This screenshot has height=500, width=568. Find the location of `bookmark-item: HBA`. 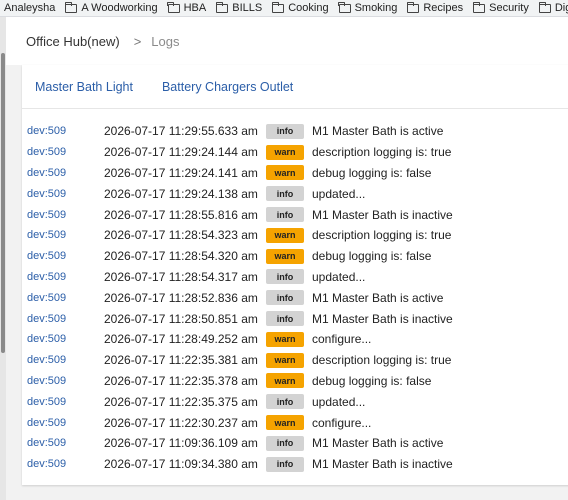

bookmark-item: HBA is located at coordinates (188, 8).